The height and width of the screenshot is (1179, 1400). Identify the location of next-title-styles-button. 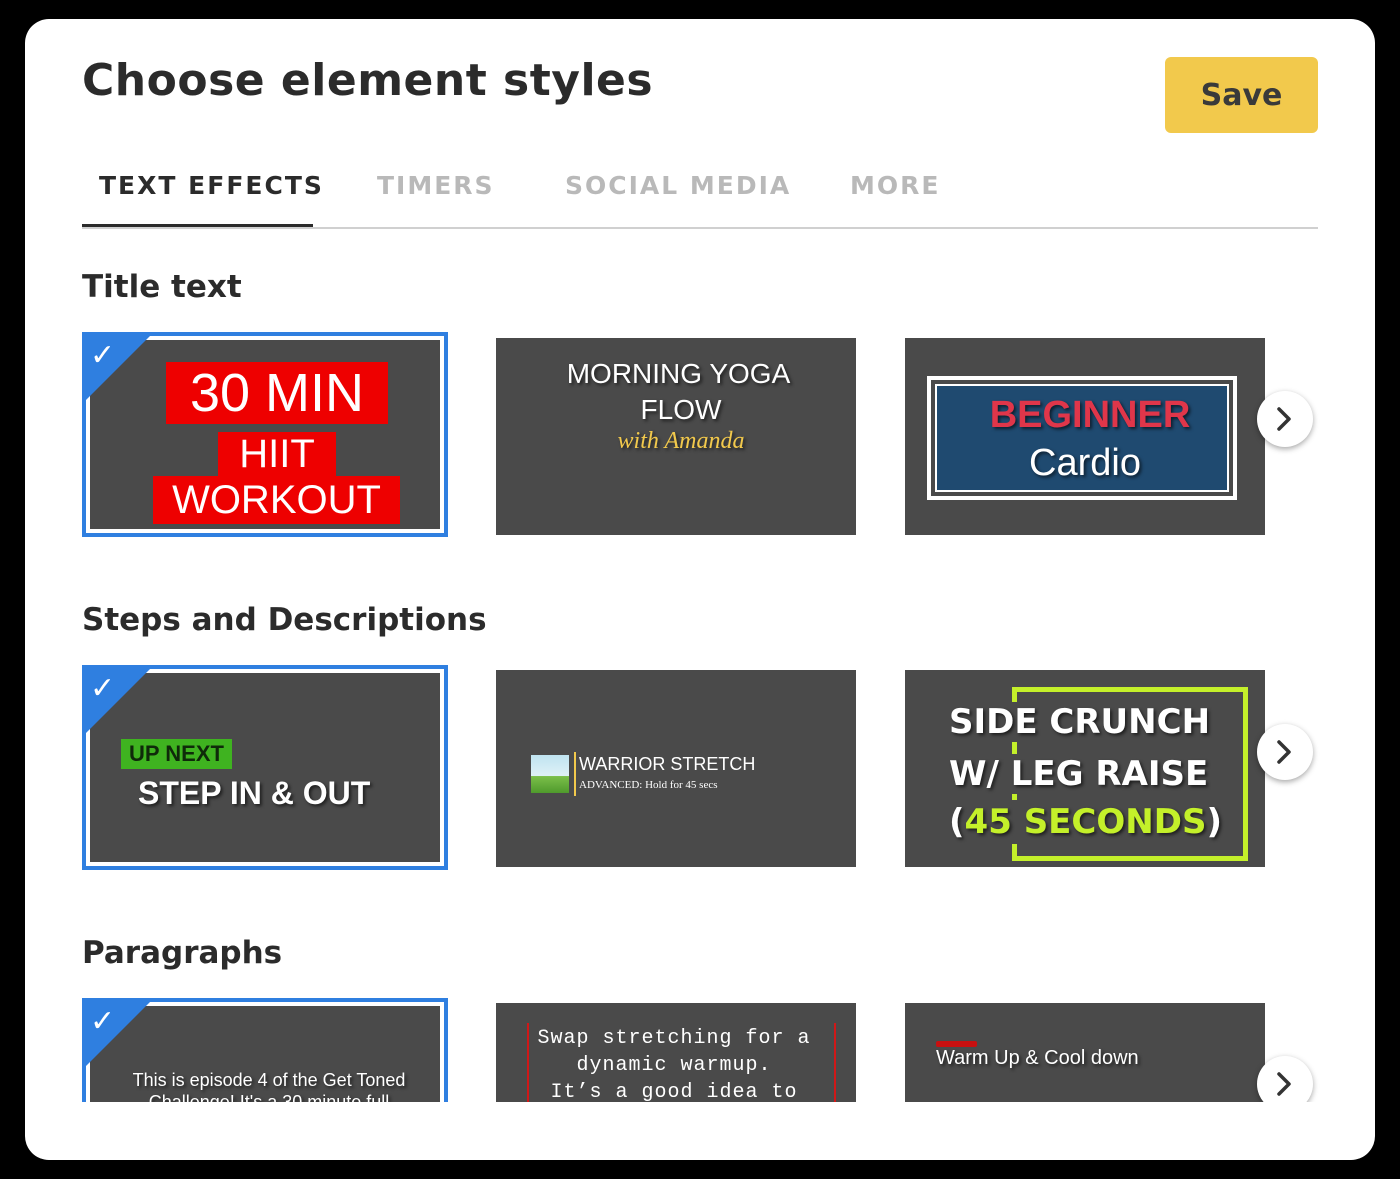
(1285, 419).